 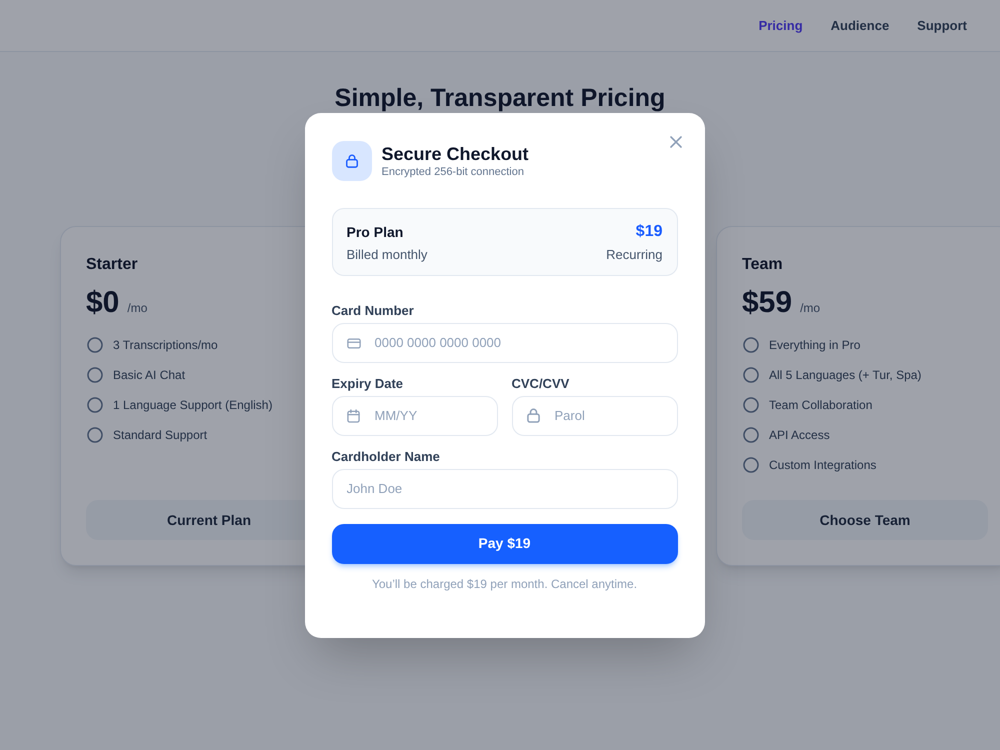 I want to click on nav-link: Audience, so click(x=860, y=26).